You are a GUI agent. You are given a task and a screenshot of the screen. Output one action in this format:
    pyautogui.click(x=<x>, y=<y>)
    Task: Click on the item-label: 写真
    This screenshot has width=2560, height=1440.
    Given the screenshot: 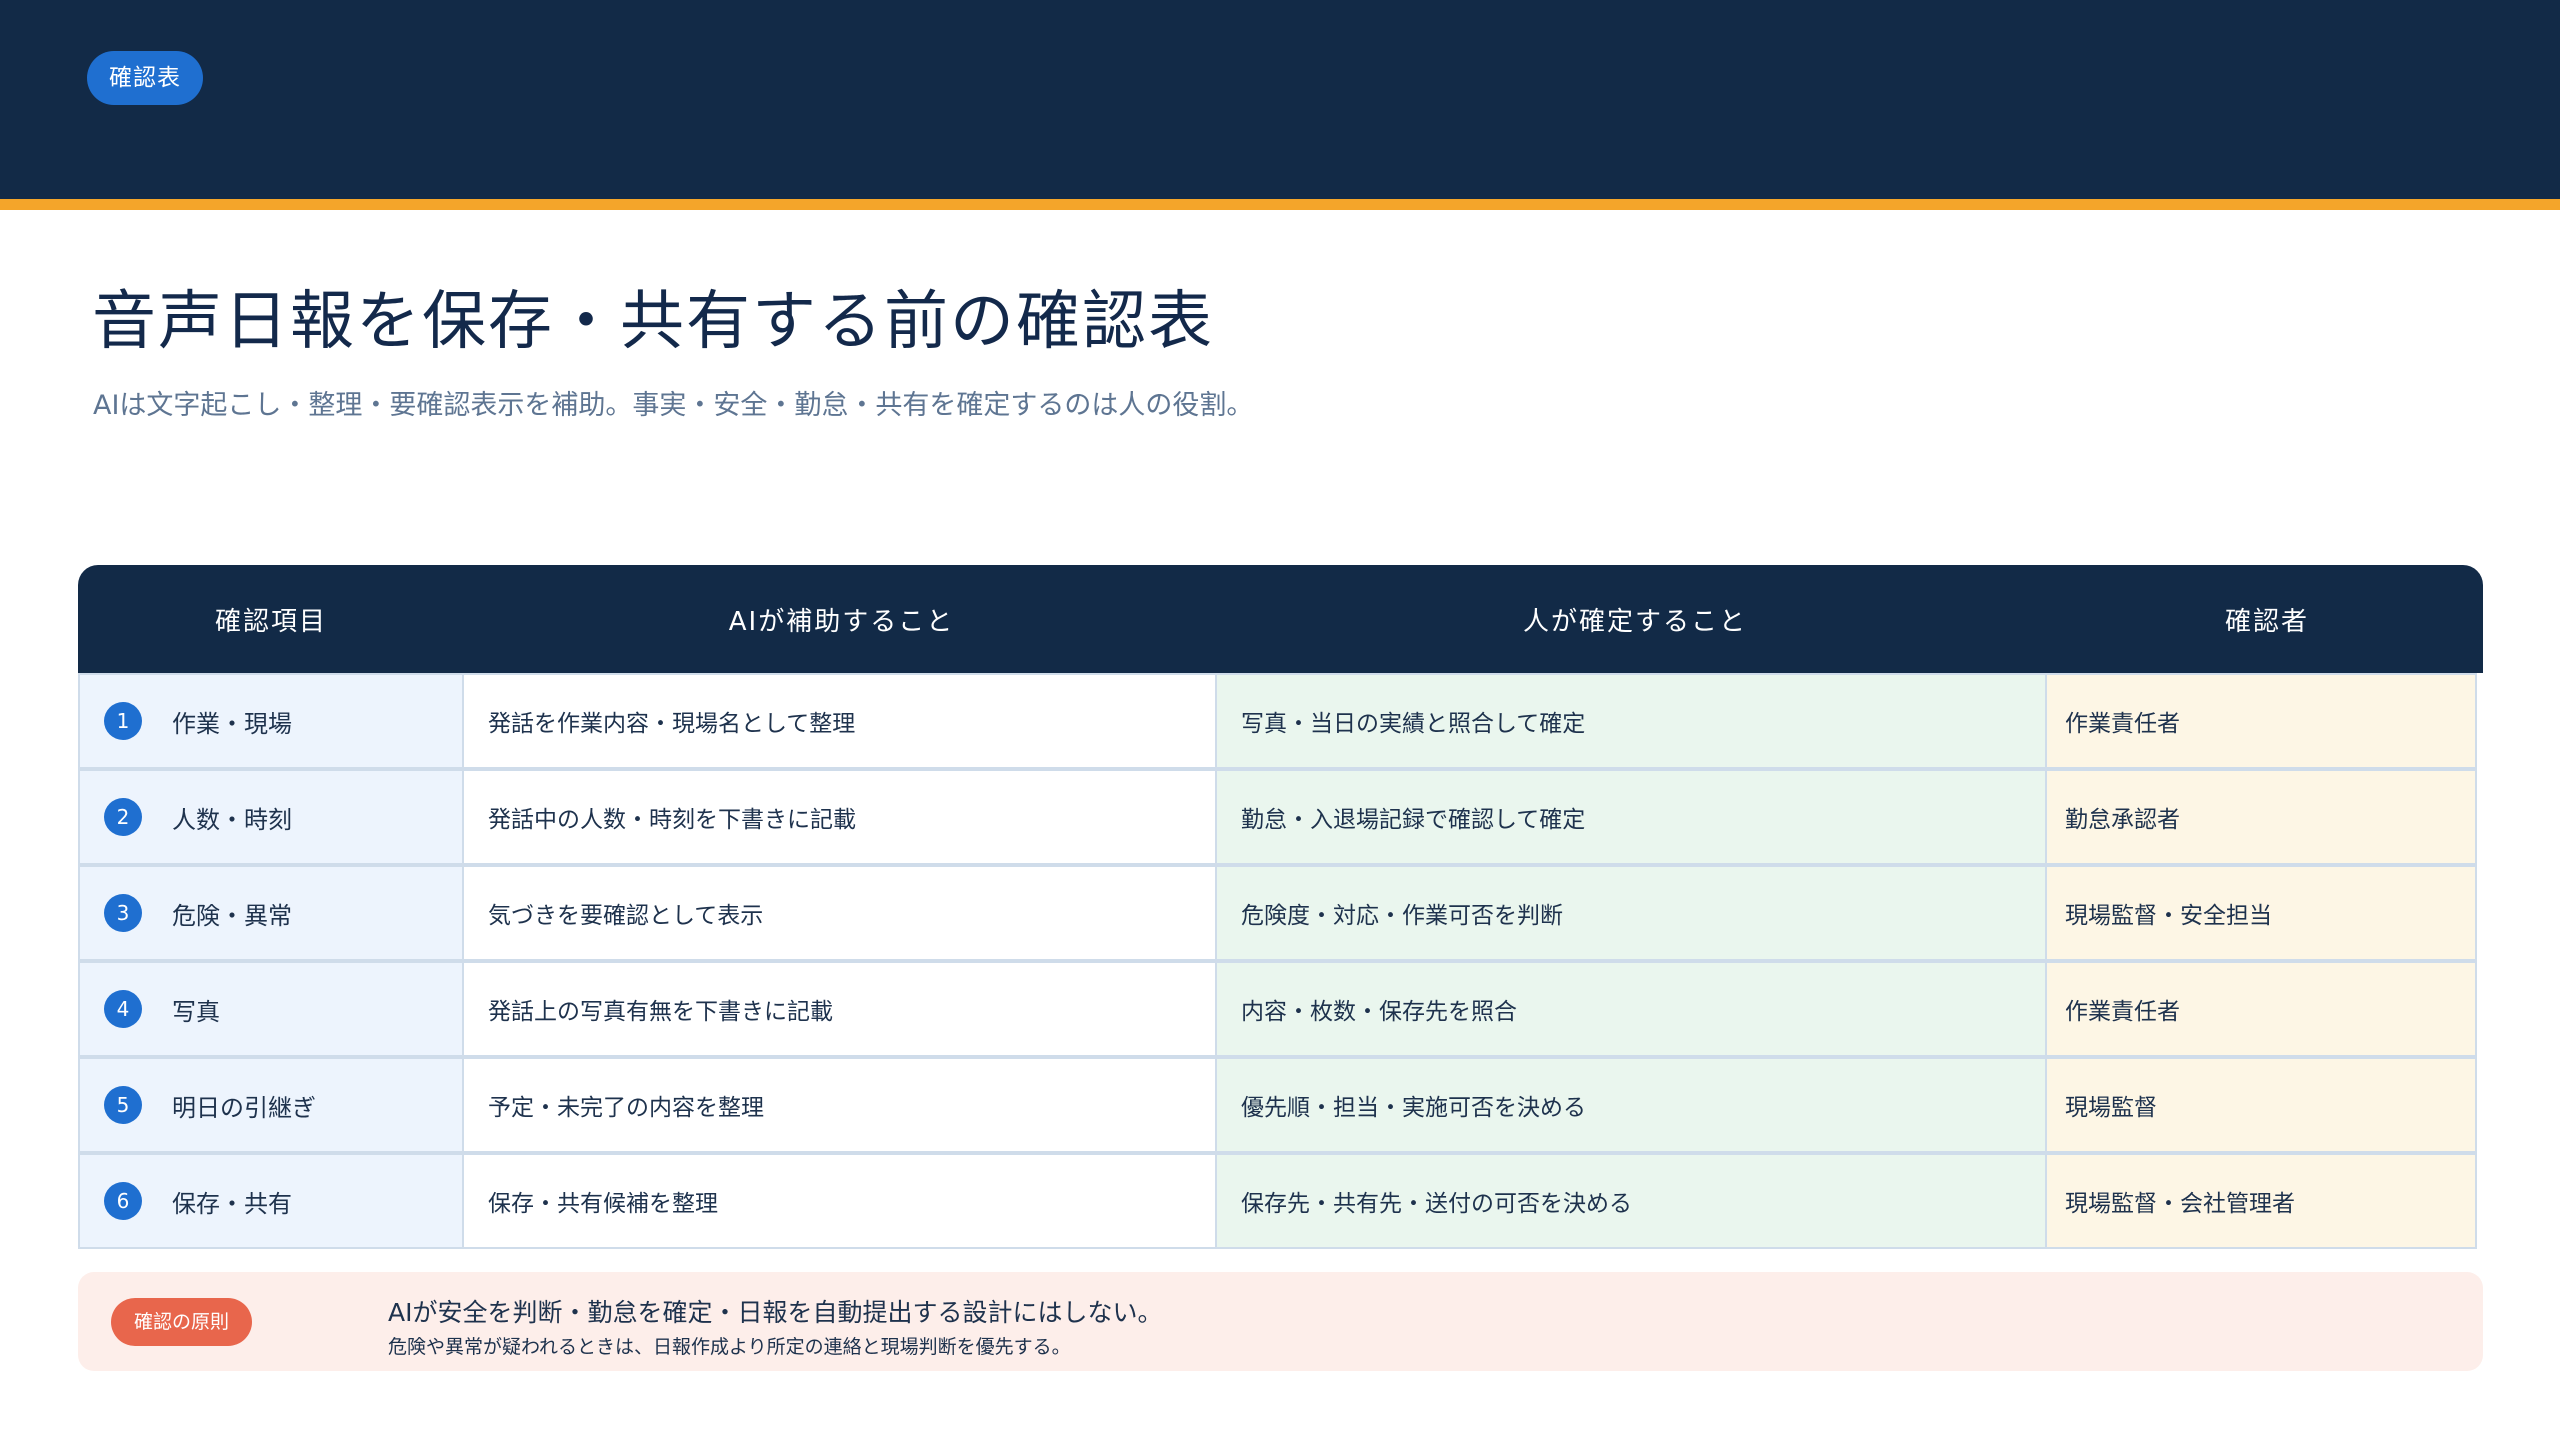 What is the action you would take?
    pyautogui.click(x=196, y=1011)
    